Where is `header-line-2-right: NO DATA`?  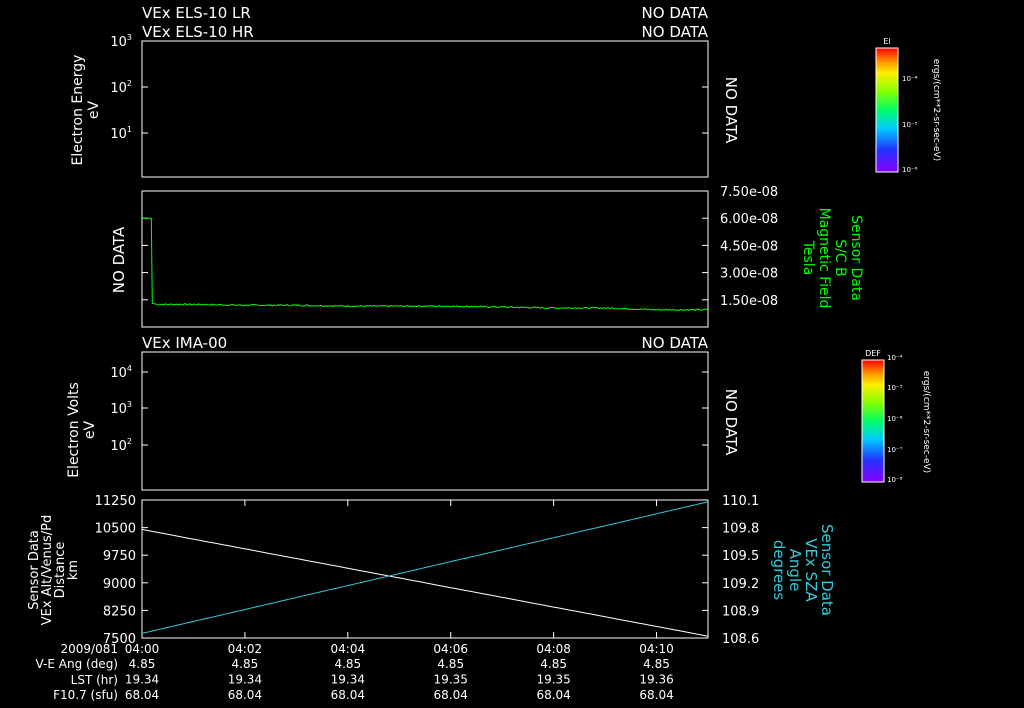
header-line-2-right: NO DATA is located at coordinates (675, 32).